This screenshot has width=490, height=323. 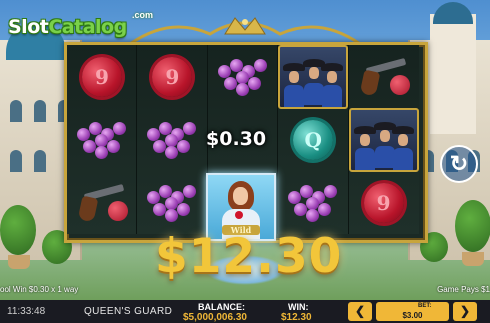 What do you see at coordinates (360, 311) in the screenshot?
I see `bet-decrease-button: ❮` at bounding box center [360, 311].